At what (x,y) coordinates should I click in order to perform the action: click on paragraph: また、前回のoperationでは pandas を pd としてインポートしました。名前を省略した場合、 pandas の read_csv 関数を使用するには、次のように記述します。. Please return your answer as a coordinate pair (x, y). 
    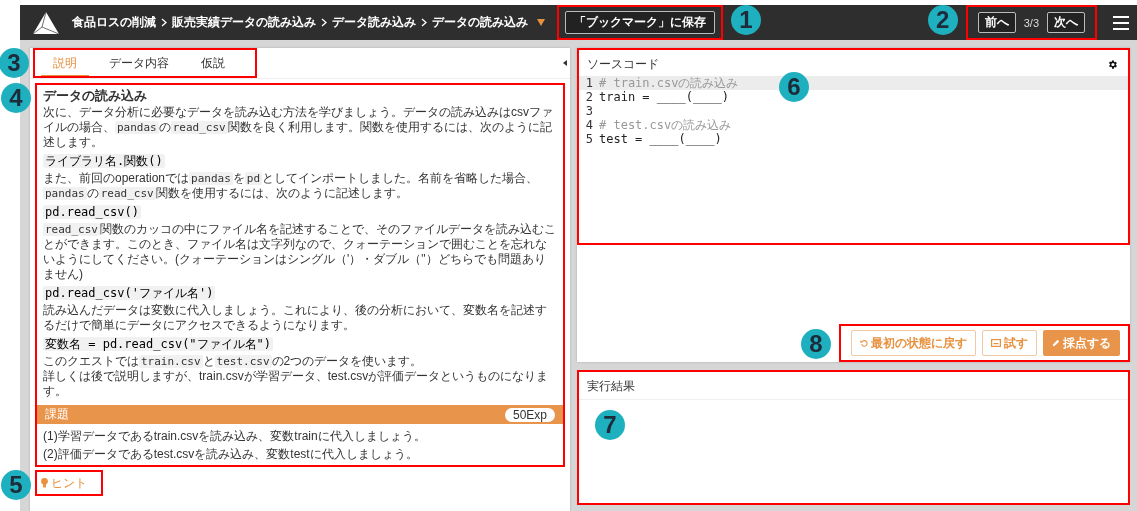
    Looking at the image, I should click on (291, 186).